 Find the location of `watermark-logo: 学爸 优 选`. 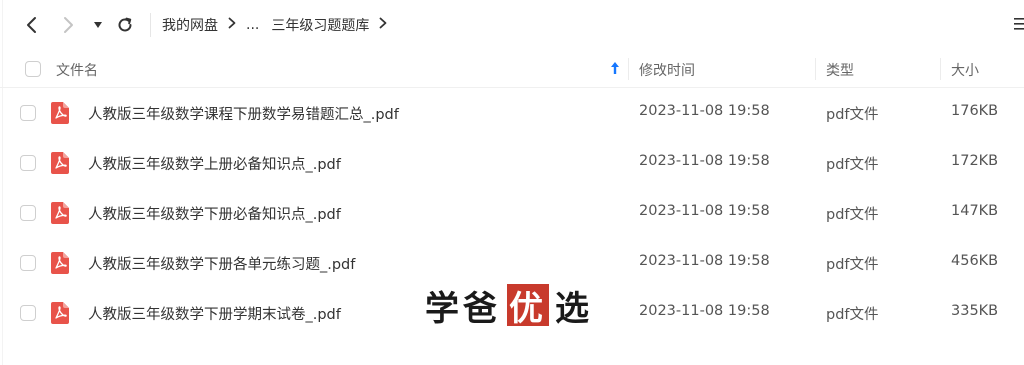

watermark-logo: 学爸 优 选 is located at coordinates (509, 306).